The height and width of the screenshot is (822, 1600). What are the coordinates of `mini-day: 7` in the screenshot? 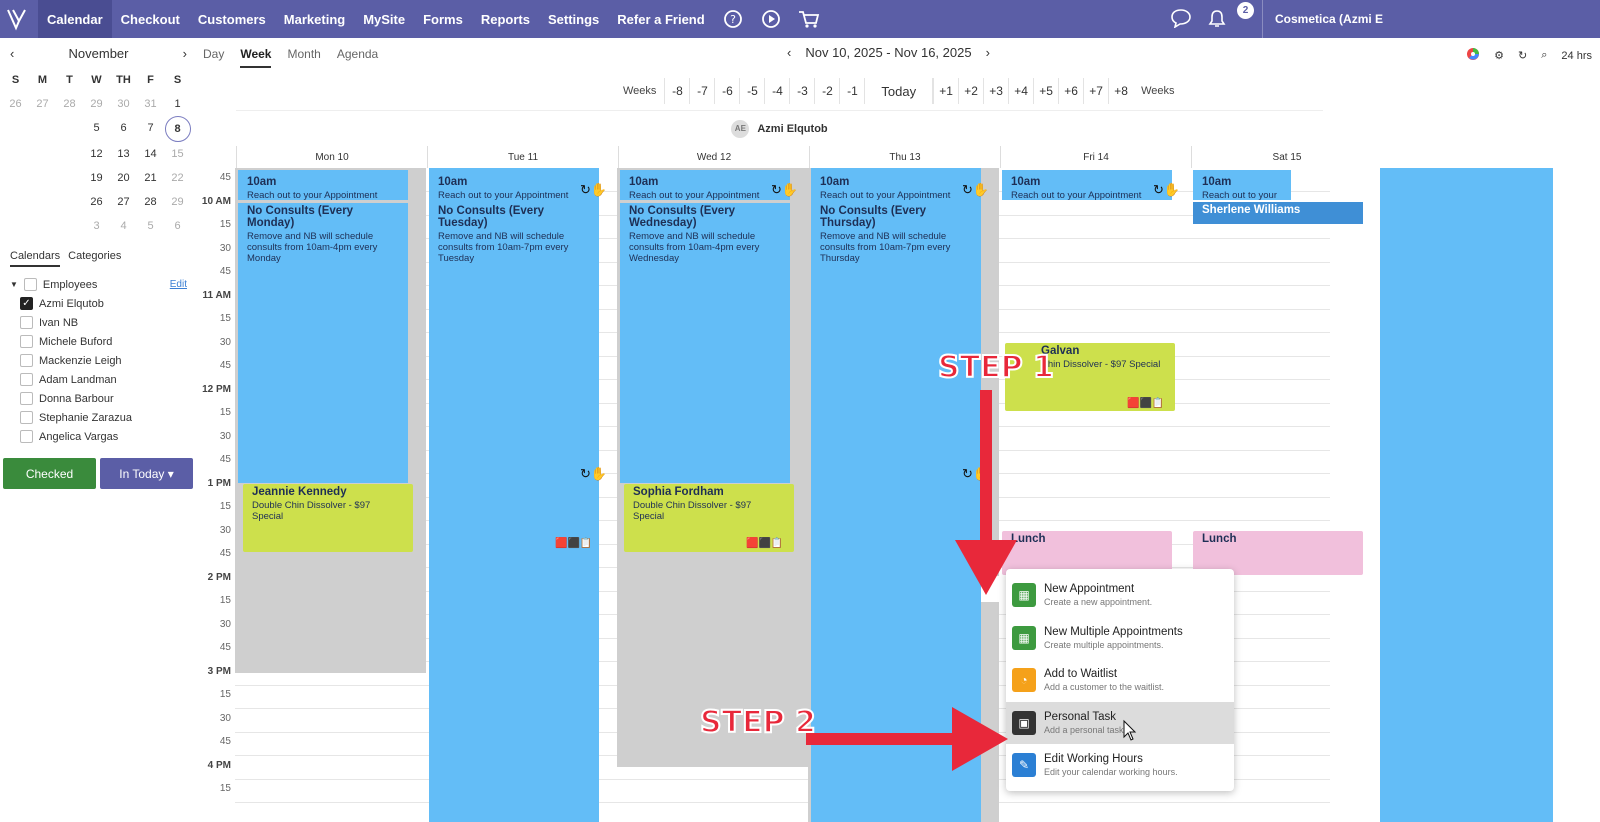 It's located at (150, 128).